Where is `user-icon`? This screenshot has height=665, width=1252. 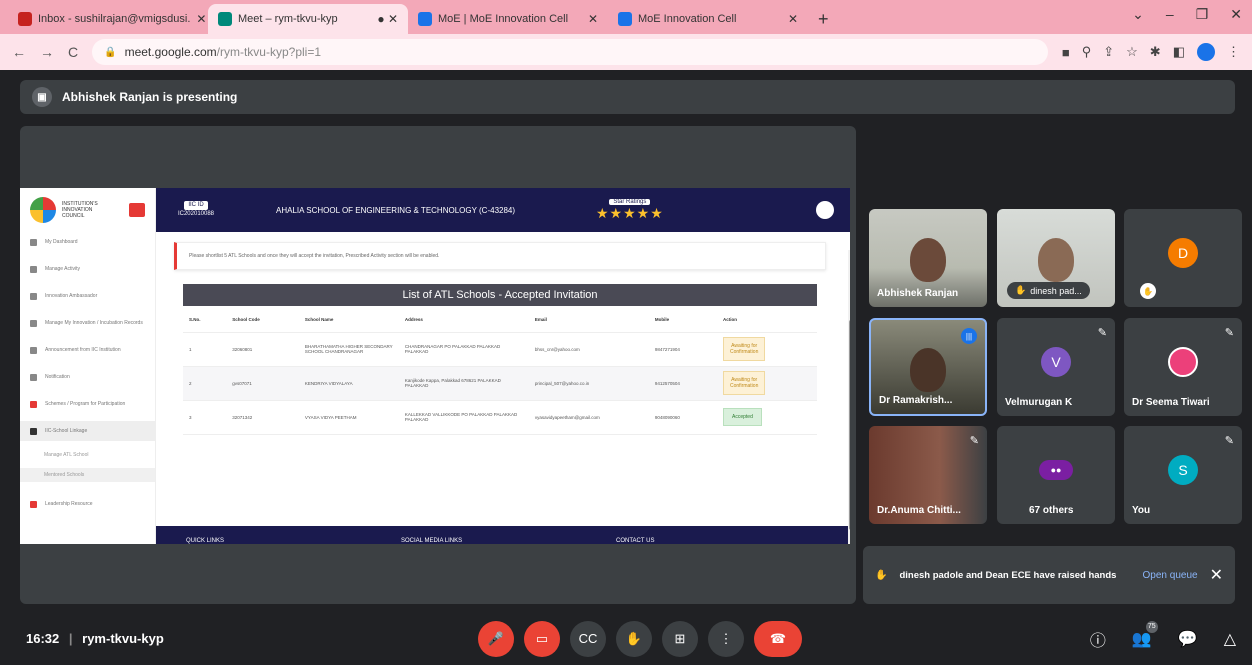 user-icon is located at coordinates (825, 210).